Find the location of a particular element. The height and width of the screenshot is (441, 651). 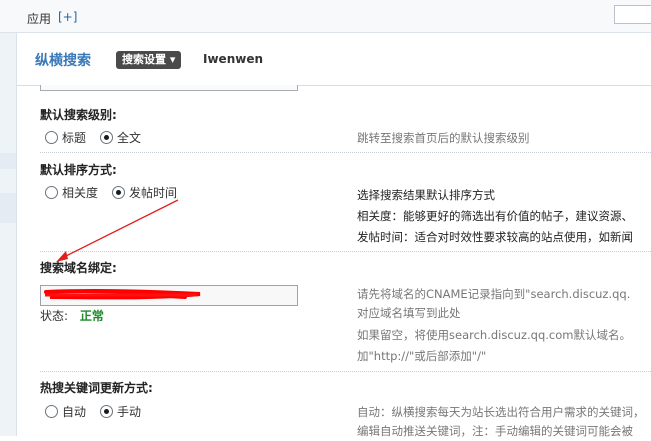

radio-auto: 自动 is located at coordinates (65, 411).